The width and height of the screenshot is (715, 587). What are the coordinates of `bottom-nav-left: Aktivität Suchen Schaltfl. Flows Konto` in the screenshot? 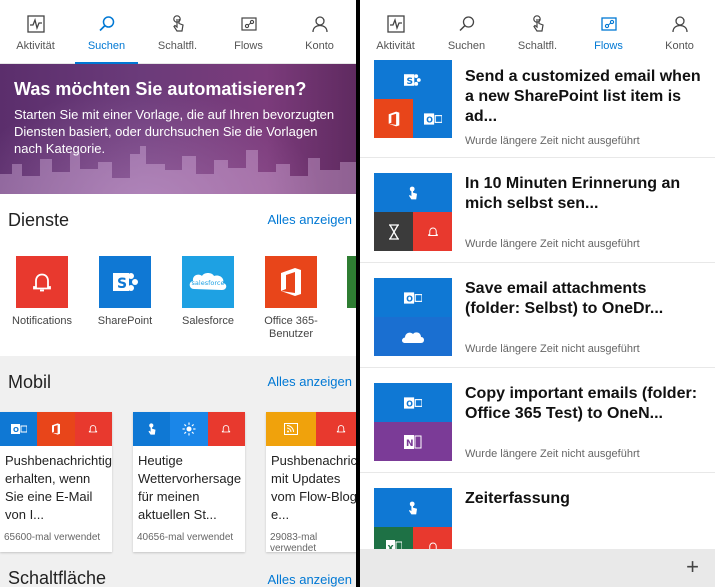 It's located at (178, 32).